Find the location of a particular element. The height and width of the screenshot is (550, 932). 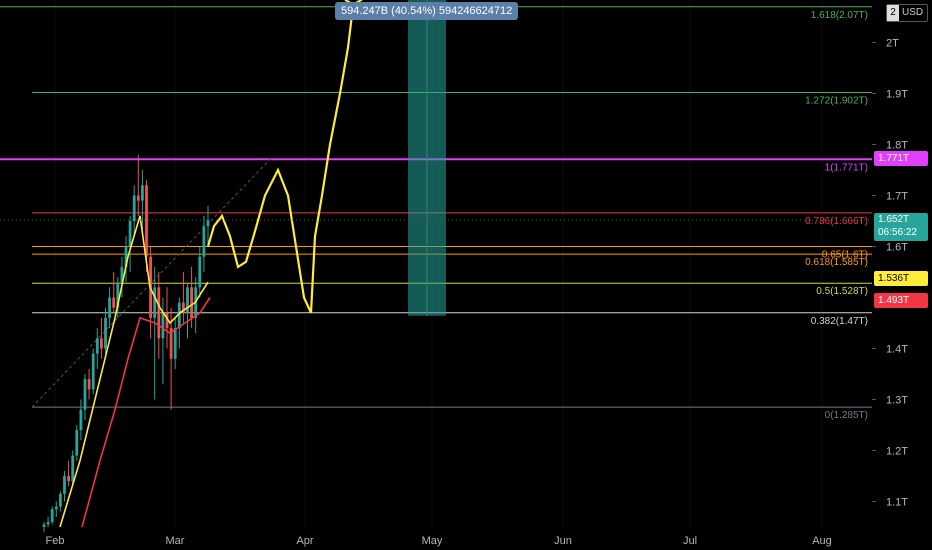

y-tick-label-8: 1.1T is located at coordinates (897, 503).